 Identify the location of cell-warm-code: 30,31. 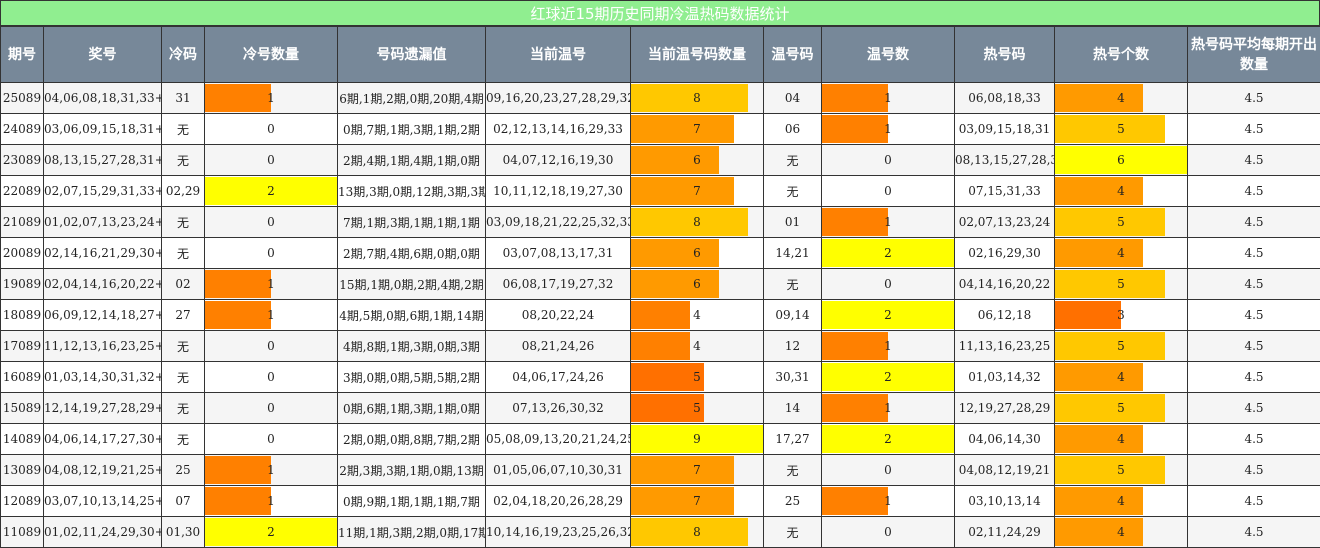
(793, 377).